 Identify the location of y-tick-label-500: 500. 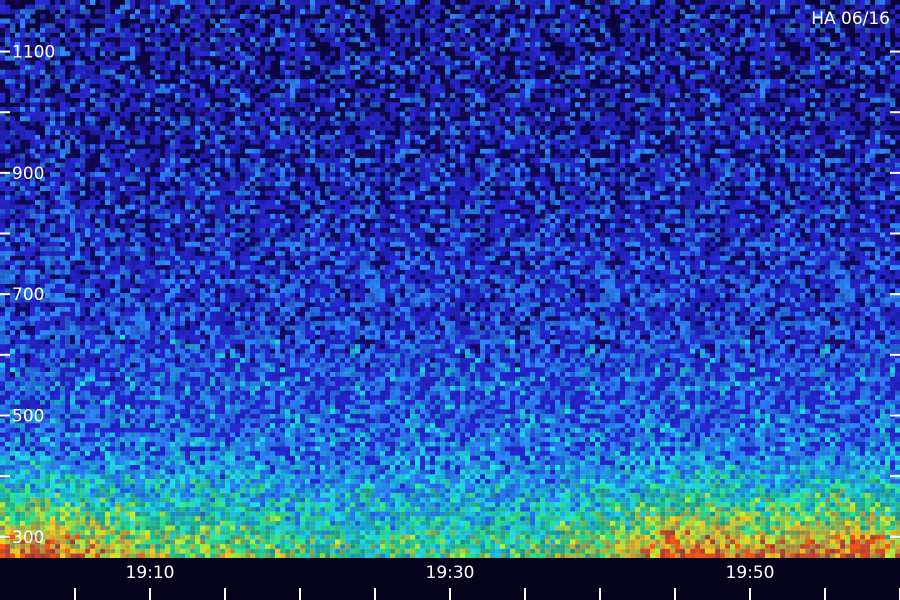
(28, 416).